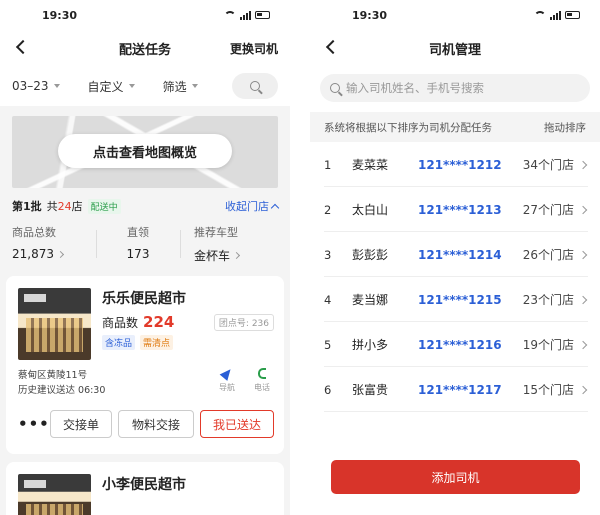  What do you see at coordinates (468, 255) in the screenshot?
I see `driver-phone: 121****1214` at bounding box center [468, 255].